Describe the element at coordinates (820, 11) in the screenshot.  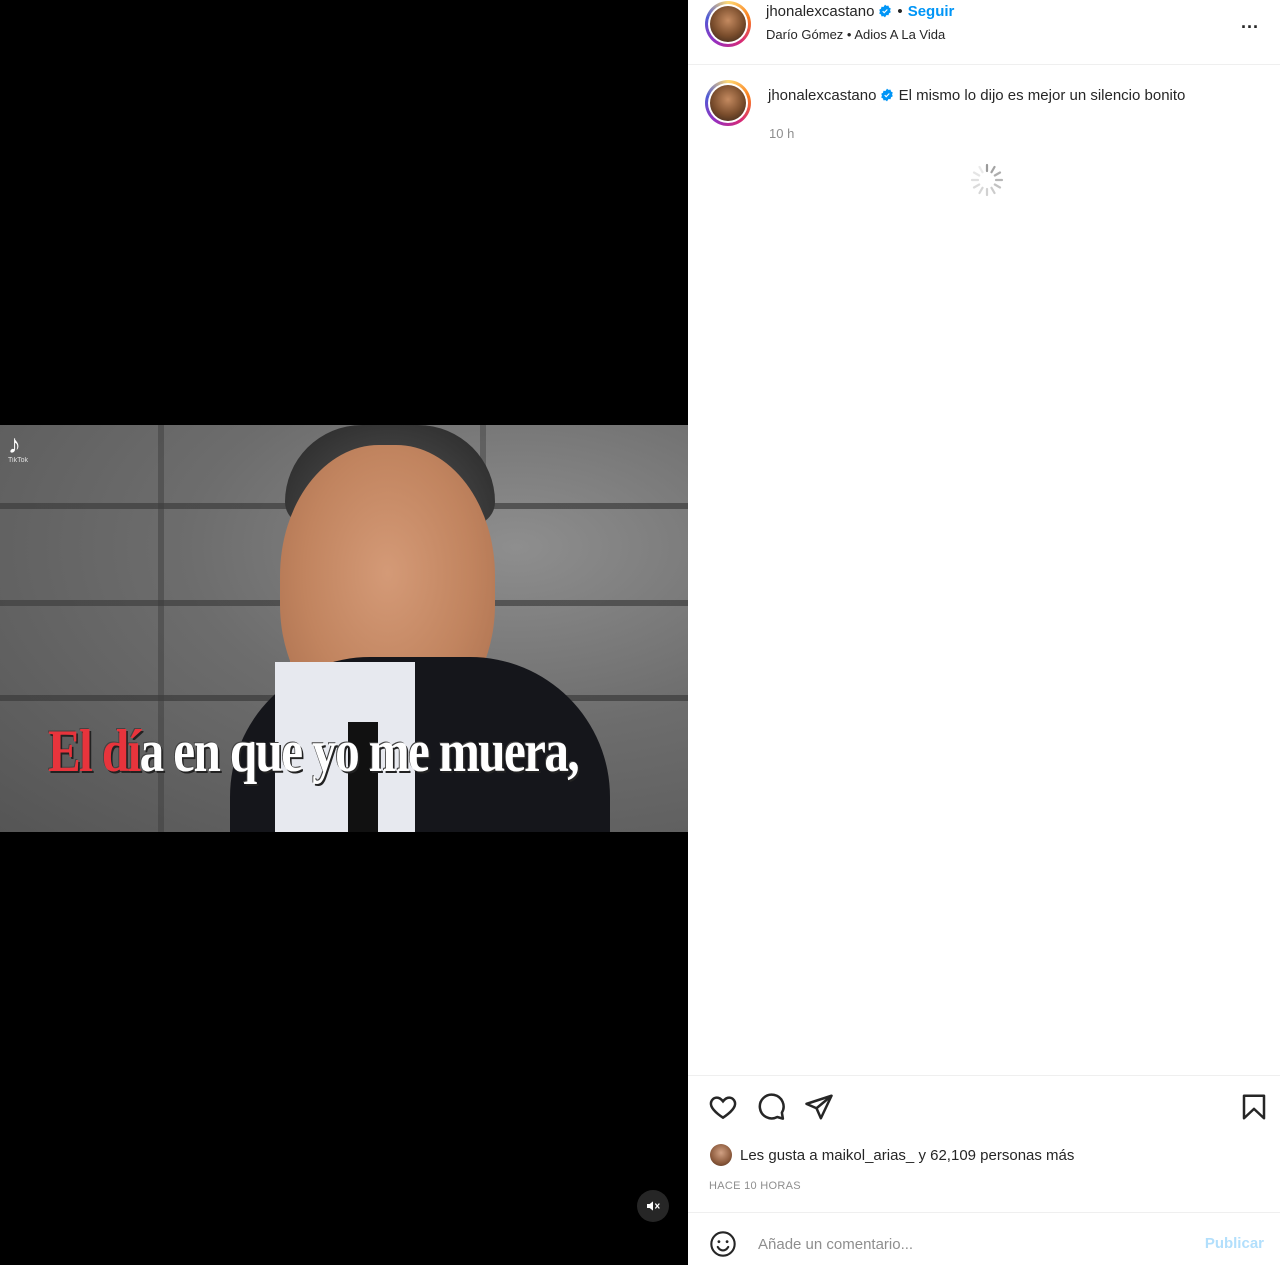
I see `author-username-link: jhonalexcastano` at that location.